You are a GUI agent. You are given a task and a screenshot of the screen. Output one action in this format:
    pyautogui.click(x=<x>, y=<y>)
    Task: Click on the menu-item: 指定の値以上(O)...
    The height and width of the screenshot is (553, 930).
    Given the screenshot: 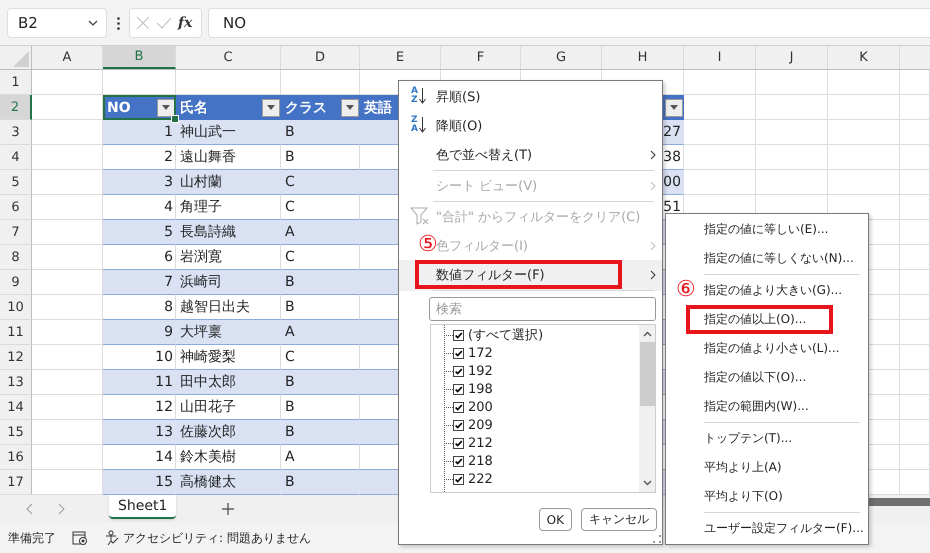 What is the action you would take?
    pyautogui.click(x=767, y=319)
    